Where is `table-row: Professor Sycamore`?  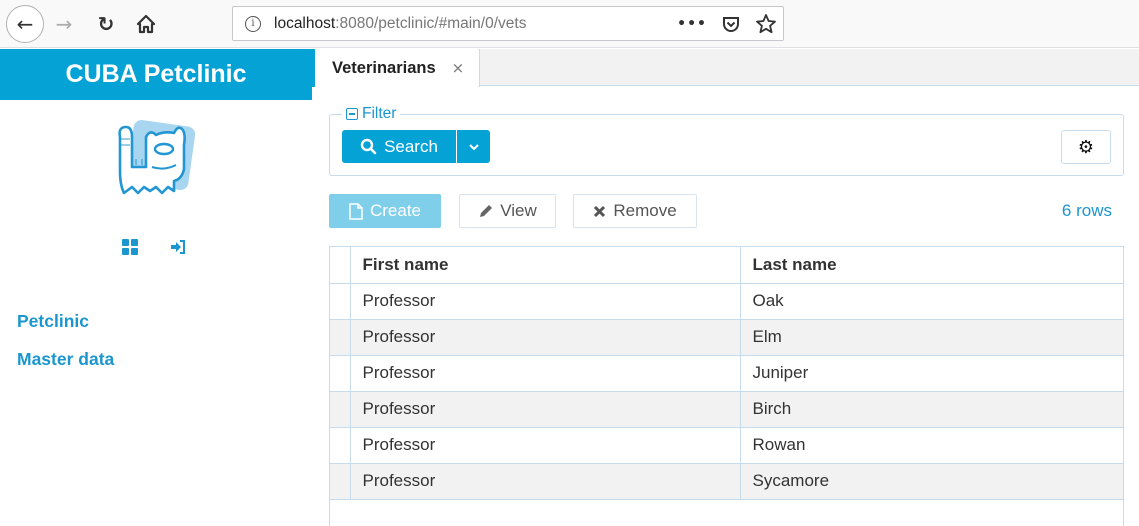 table-row: Professor Sycamore is located at coordinates (727, 481).